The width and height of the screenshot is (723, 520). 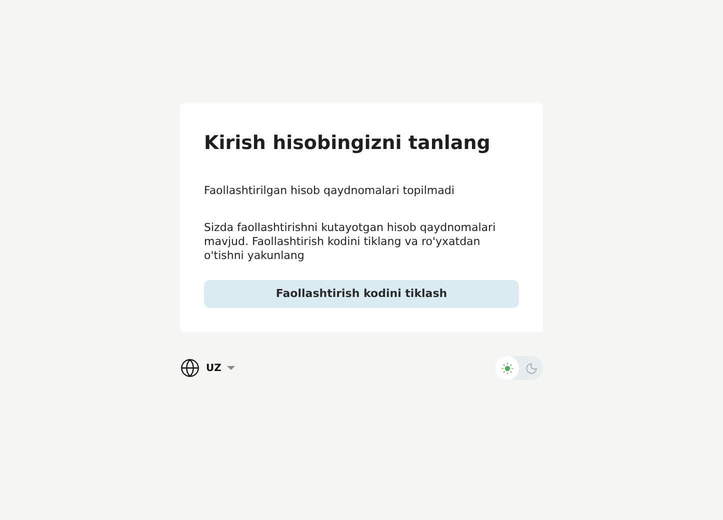 What do you see at coordinates (330, 191) in the screenshot?
I see `message-text: Faollashtirilgan hisob qaydnomalari topilmadi` at bounding box center [330, 191].